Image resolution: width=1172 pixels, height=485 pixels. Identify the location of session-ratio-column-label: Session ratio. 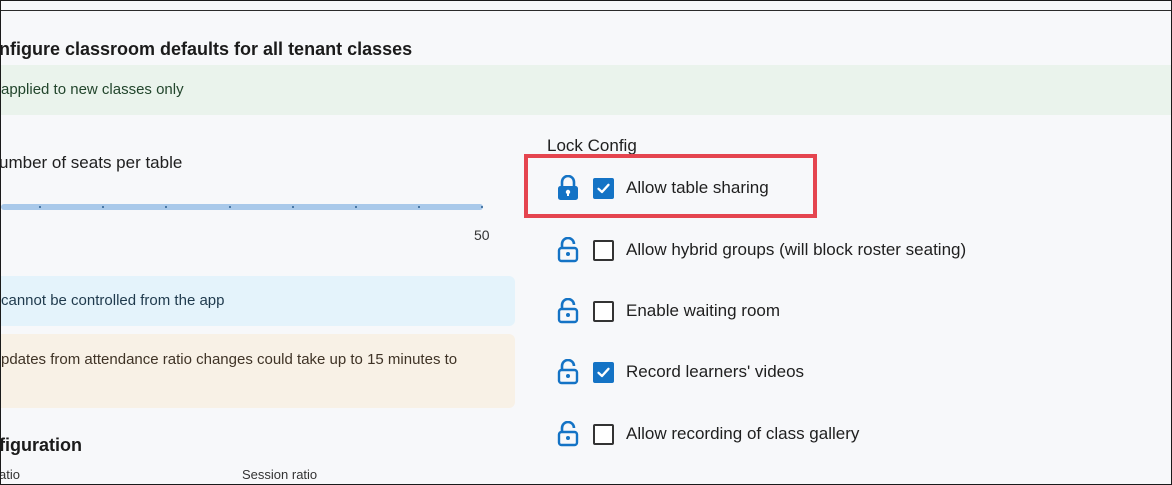
(280, 474).